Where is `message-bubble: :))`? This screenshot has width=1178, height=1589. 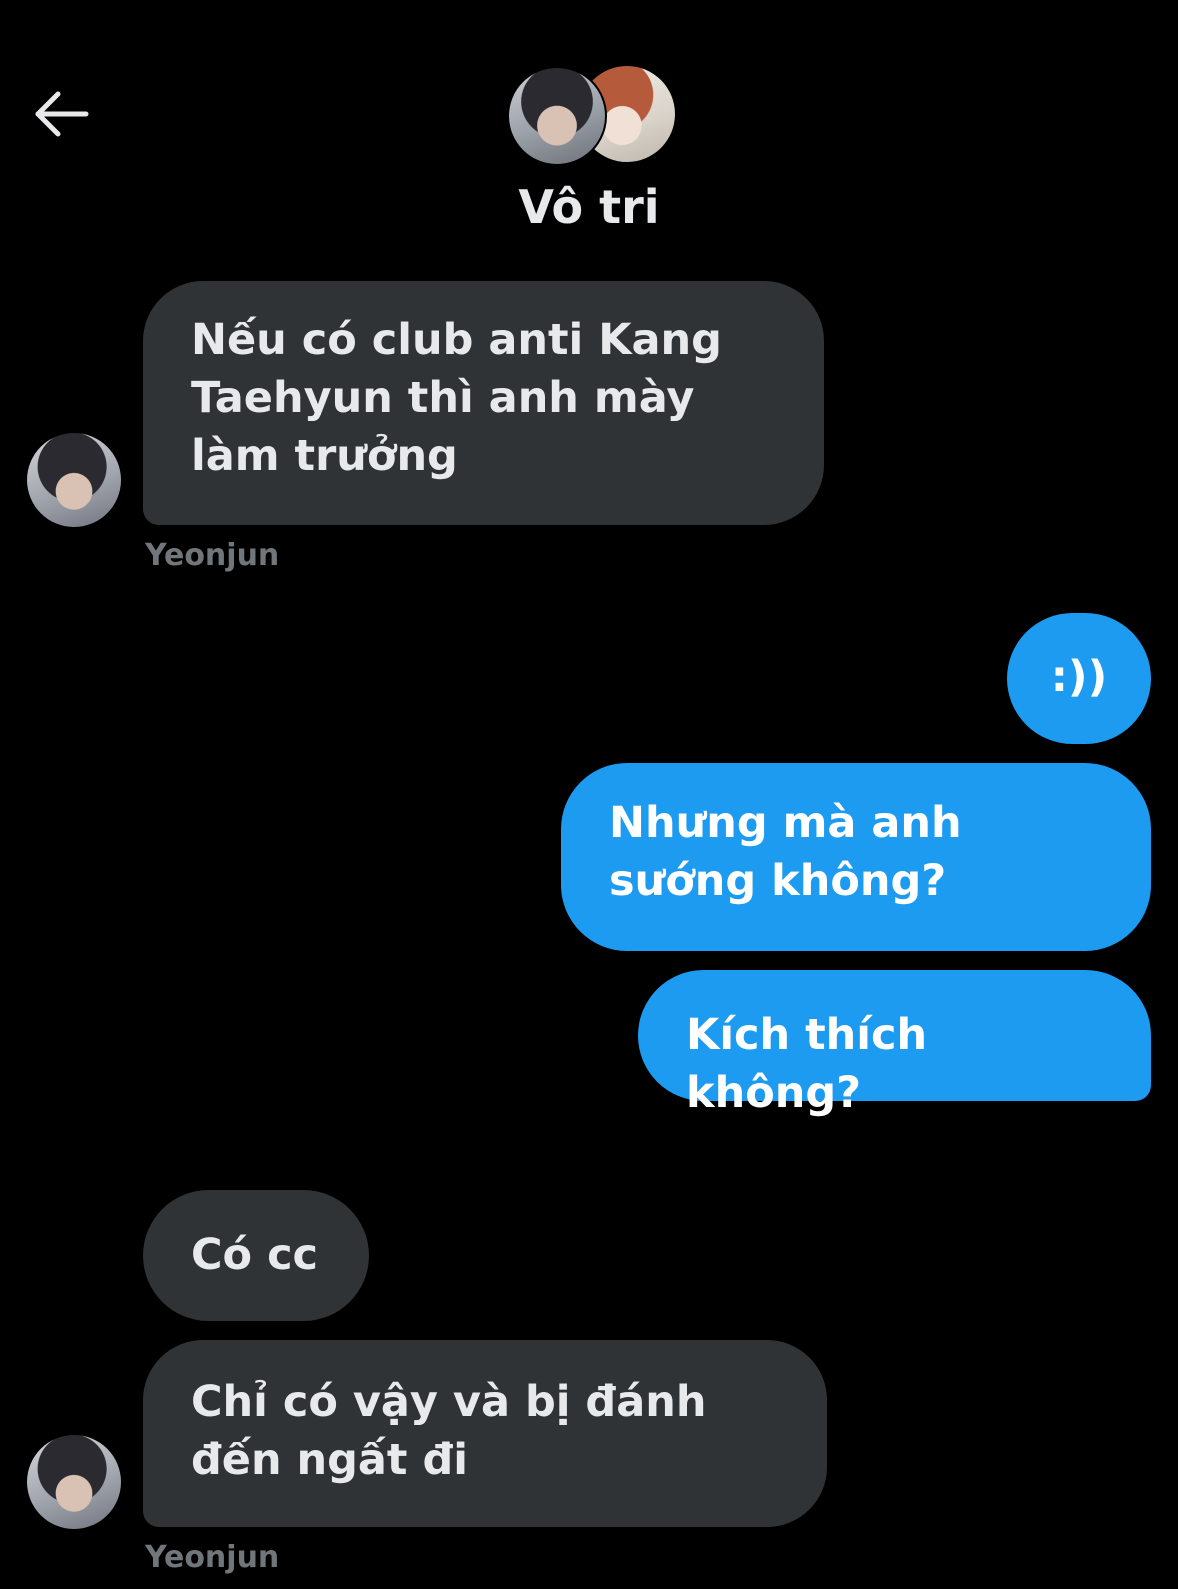 message-bubble: :)) is located at coordinates (1079, 678).